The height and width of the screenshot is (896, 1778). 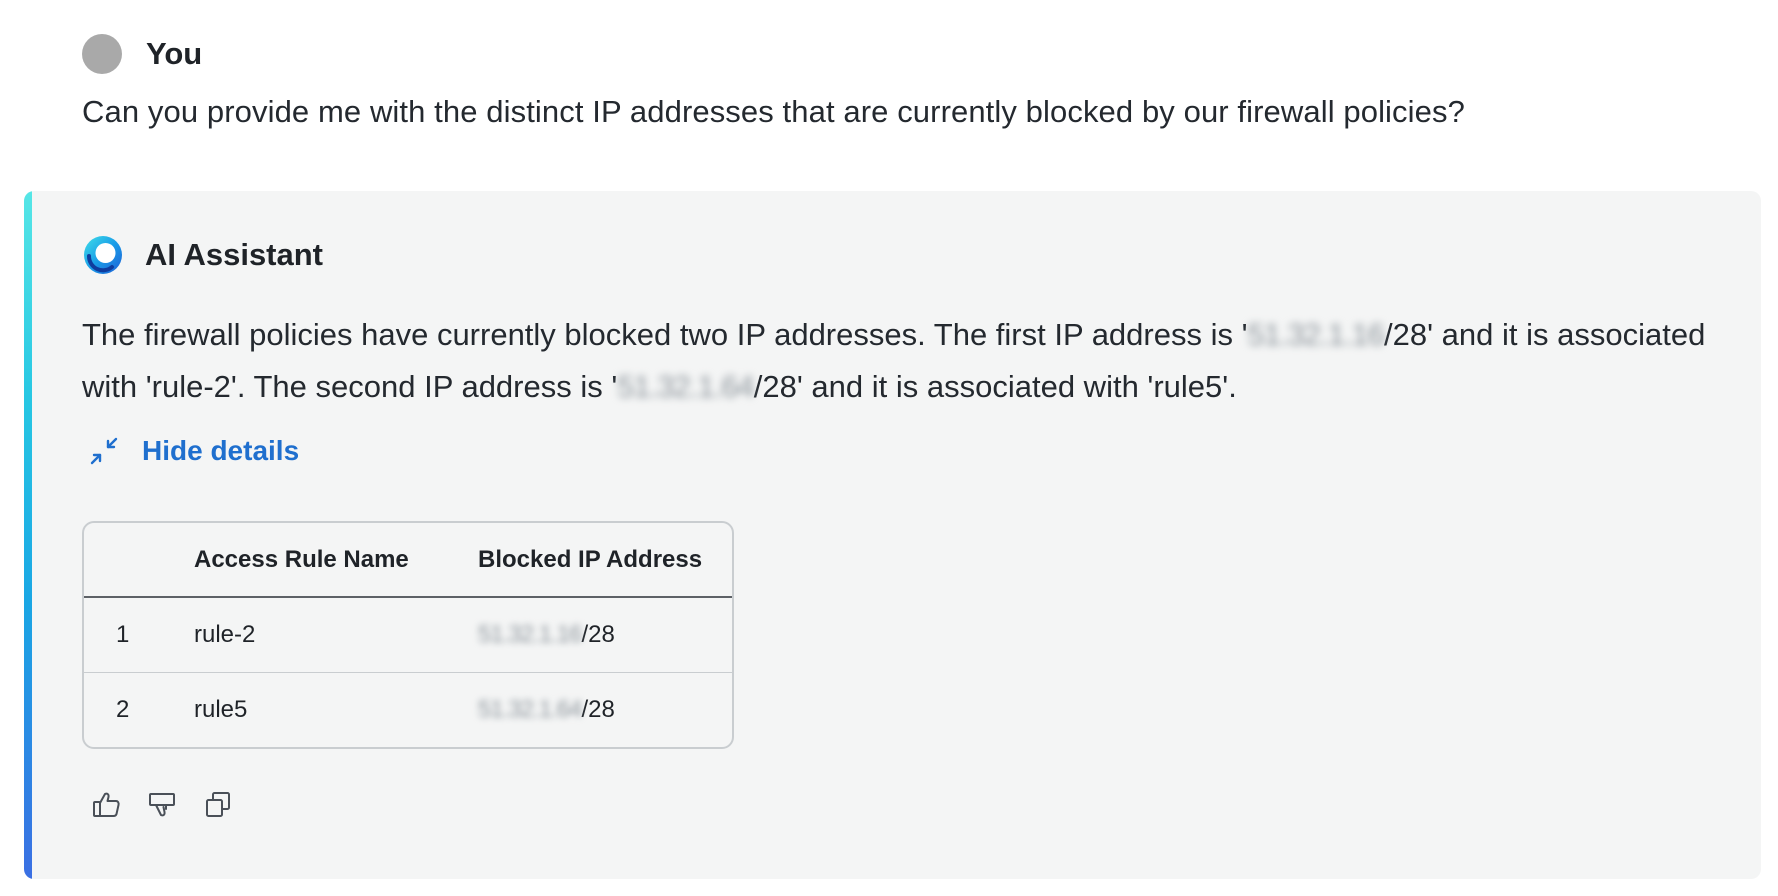 I want to click on user-name: You, so click(x=174, y=53).